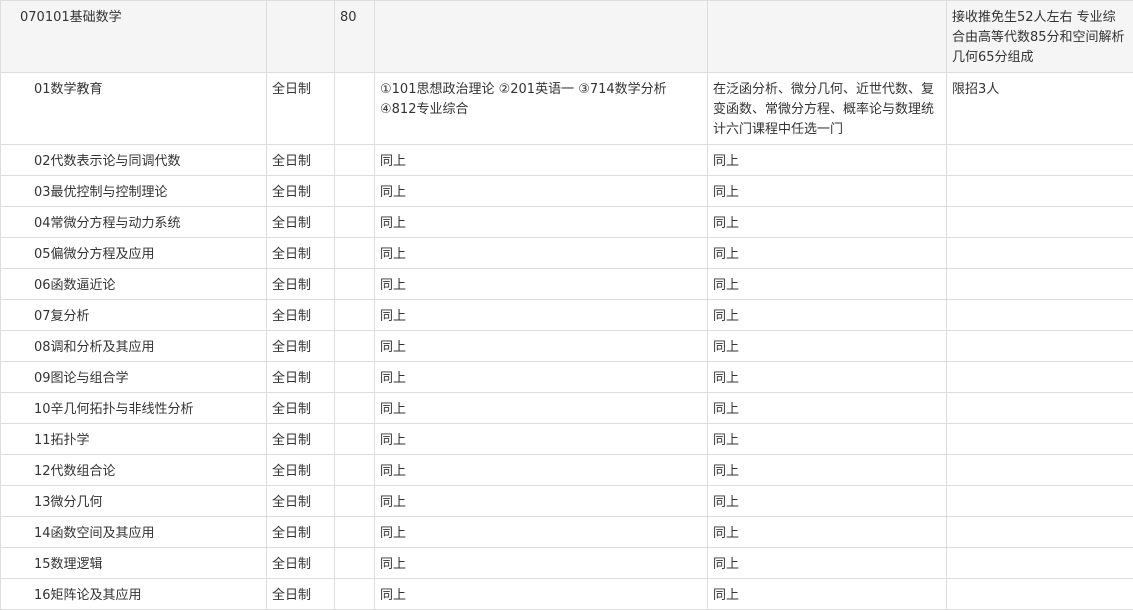 The width and height of the screenshot is (1133, 610). I want to click on table-row: 04常微分方程与动力系统全日制 同上同上, so click(567, 222).